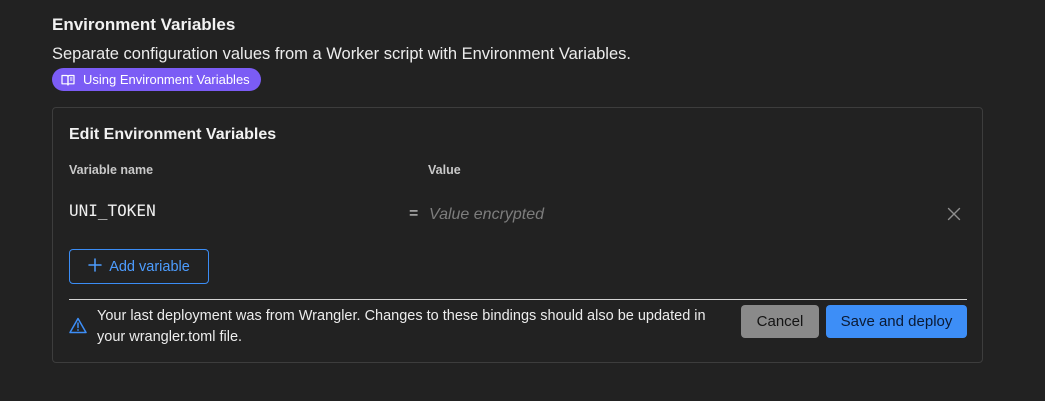  Describe the element at coordinates (780, 321) in the screenshot. I see `cancel-button: Cancel` at that location.